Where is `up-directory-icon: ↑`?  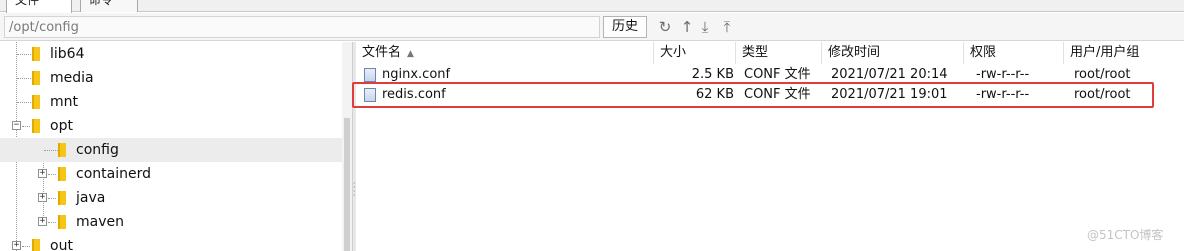 up-directory-icon: ↑ is located at coordinates (687, 27).